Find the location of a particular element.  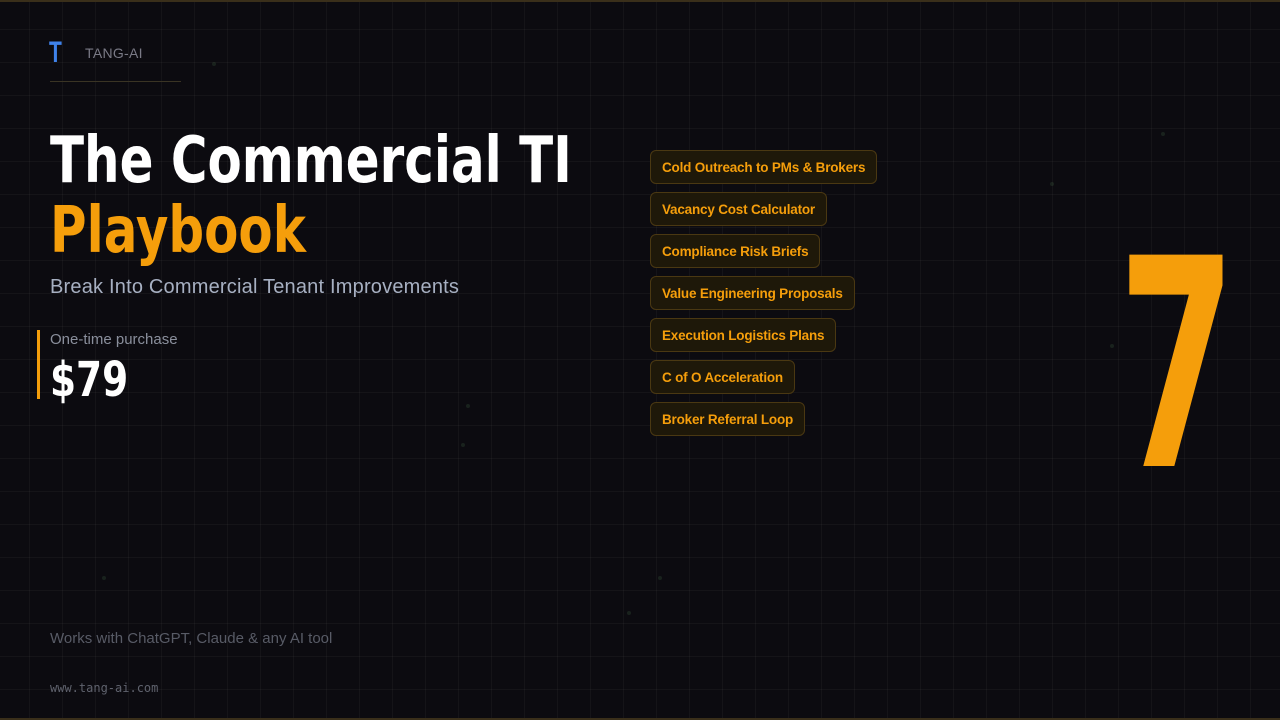

module-chip: Value Engineering Proposals is located at coordinates (752, 293).